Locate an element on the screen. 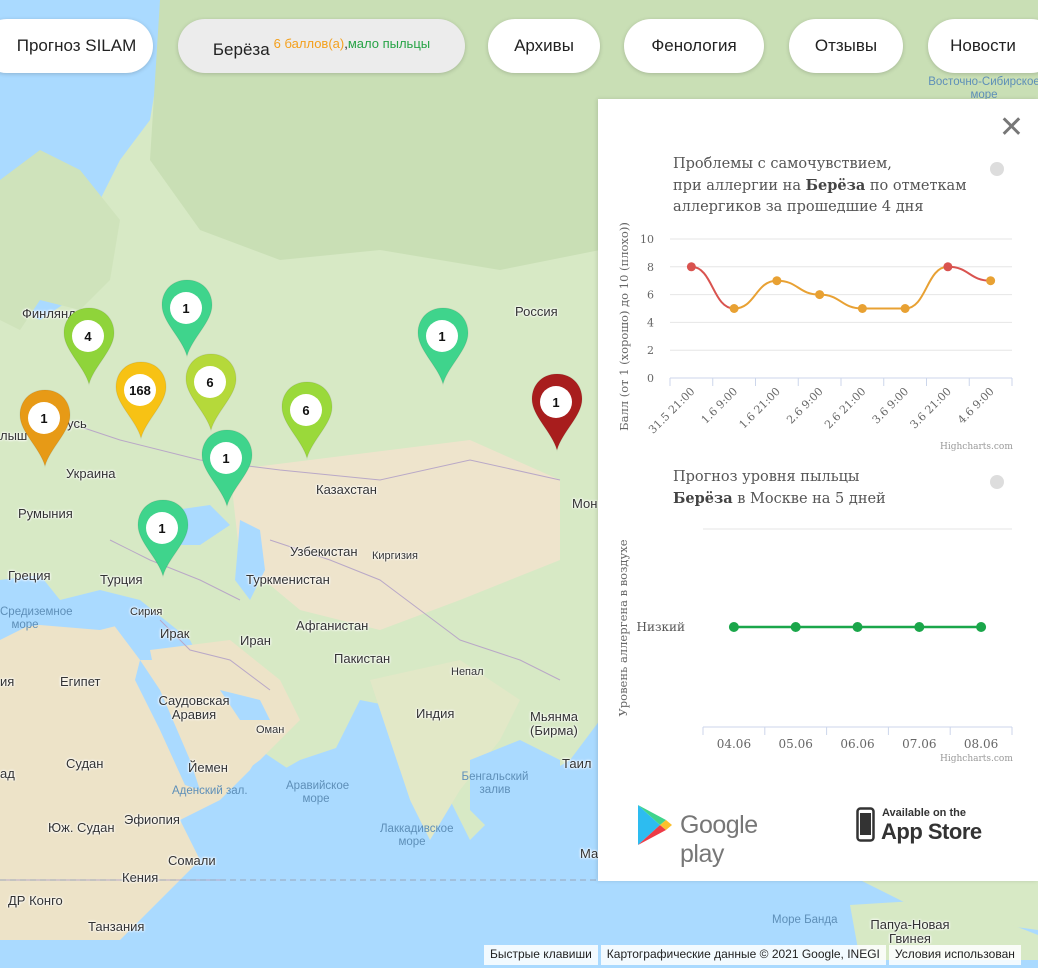  phenology-button: Фенология is located at coordinates (694, 46).